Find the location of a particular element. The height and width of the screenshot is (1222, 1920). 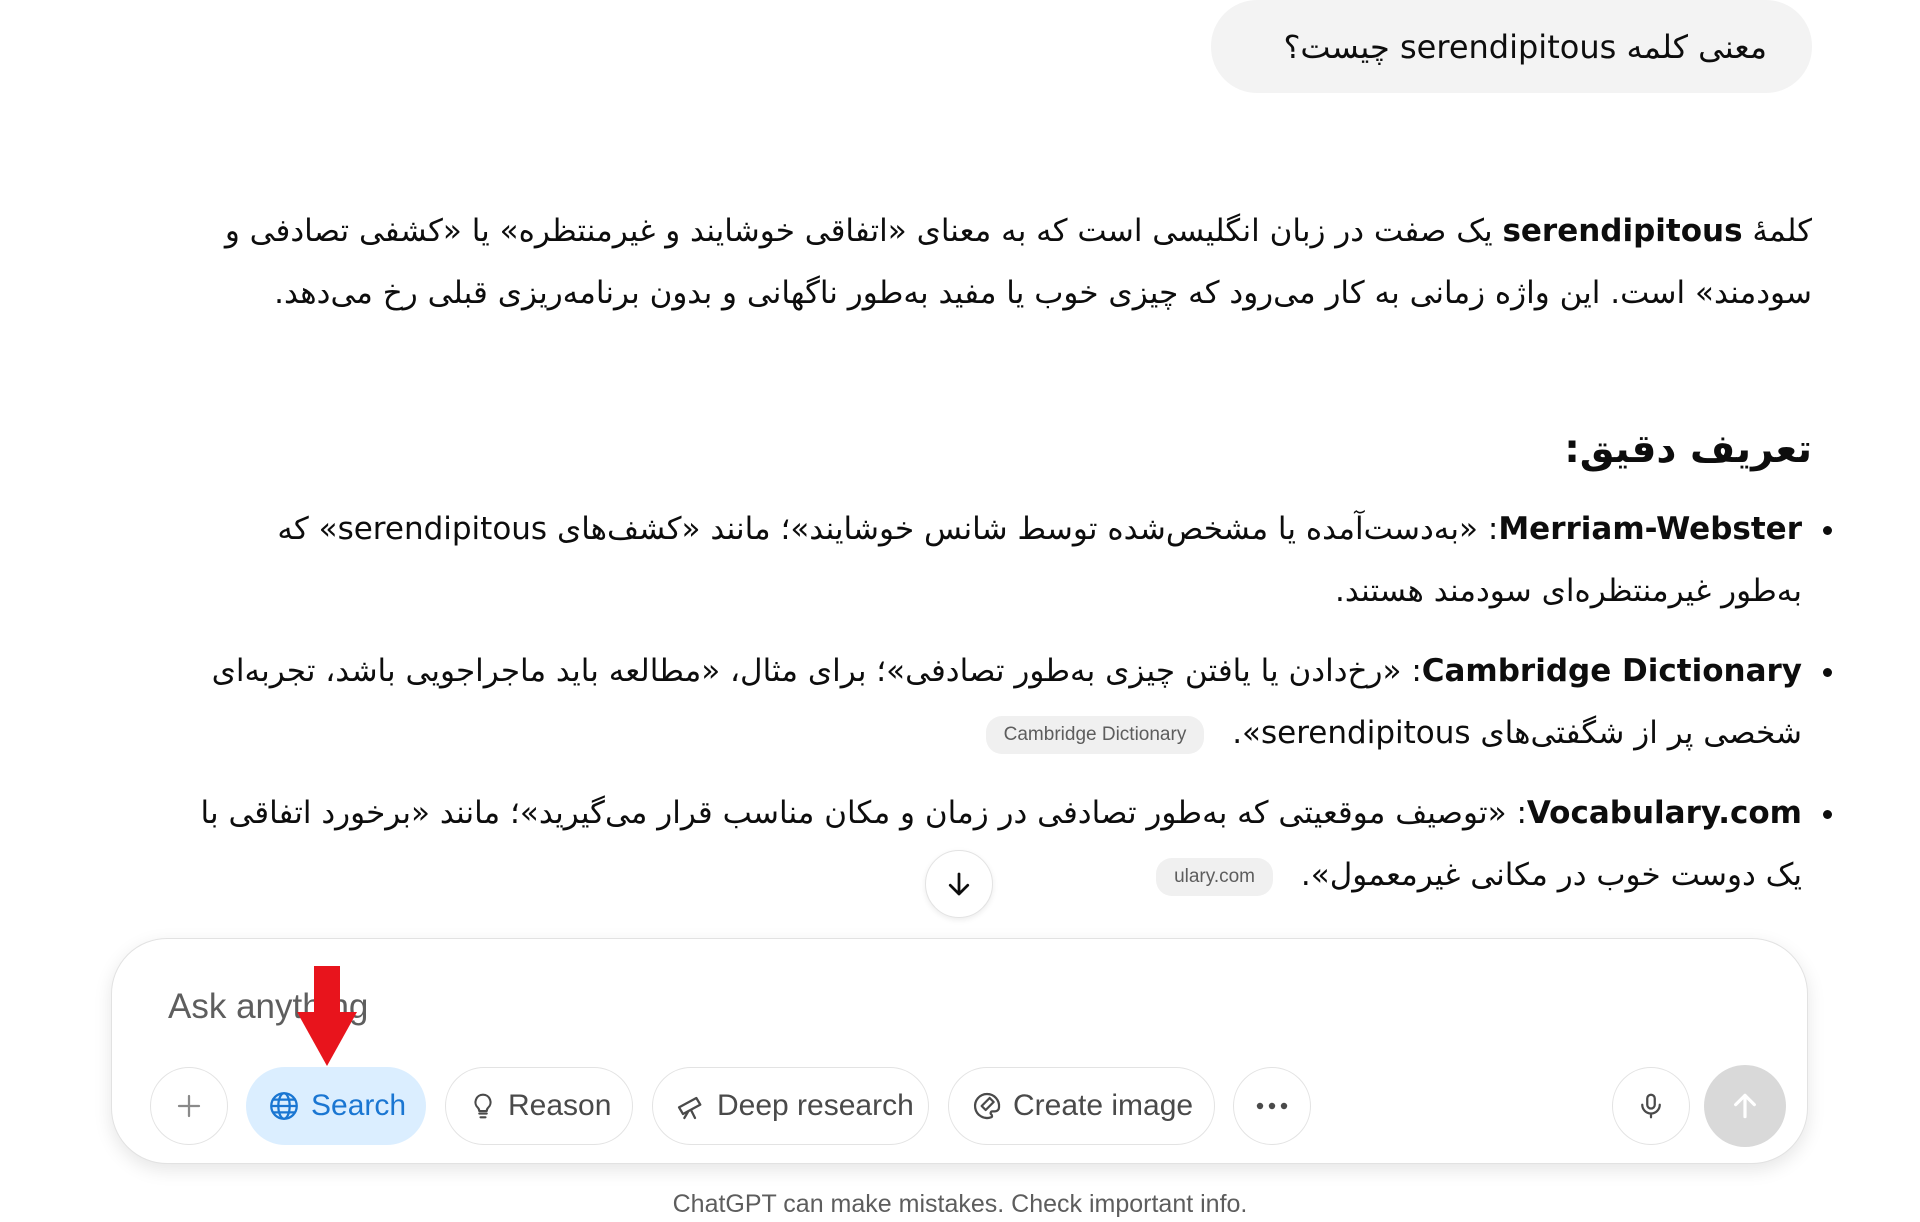

user-message-text: معنی کلمه serendipitous چیست؟ is located at coordinates (1525, 46).